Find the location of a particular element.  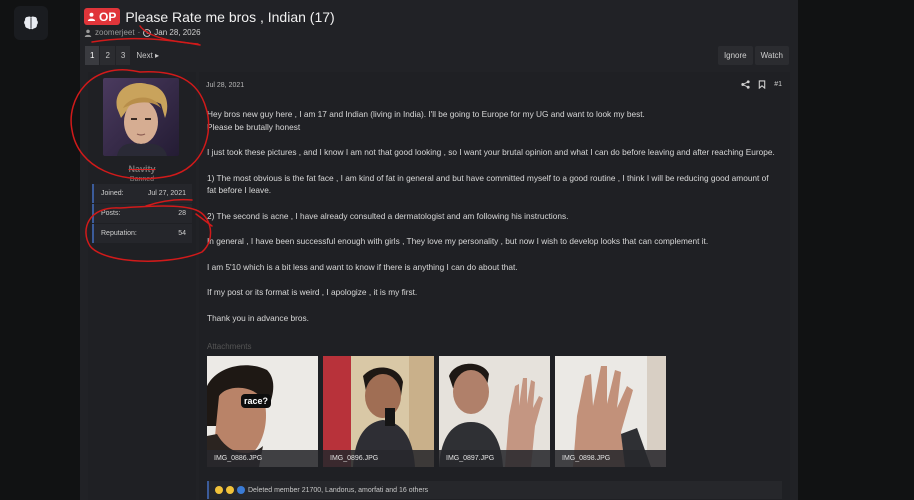

stat-posts: Posts: 28 is located at coordinates (142, 213).